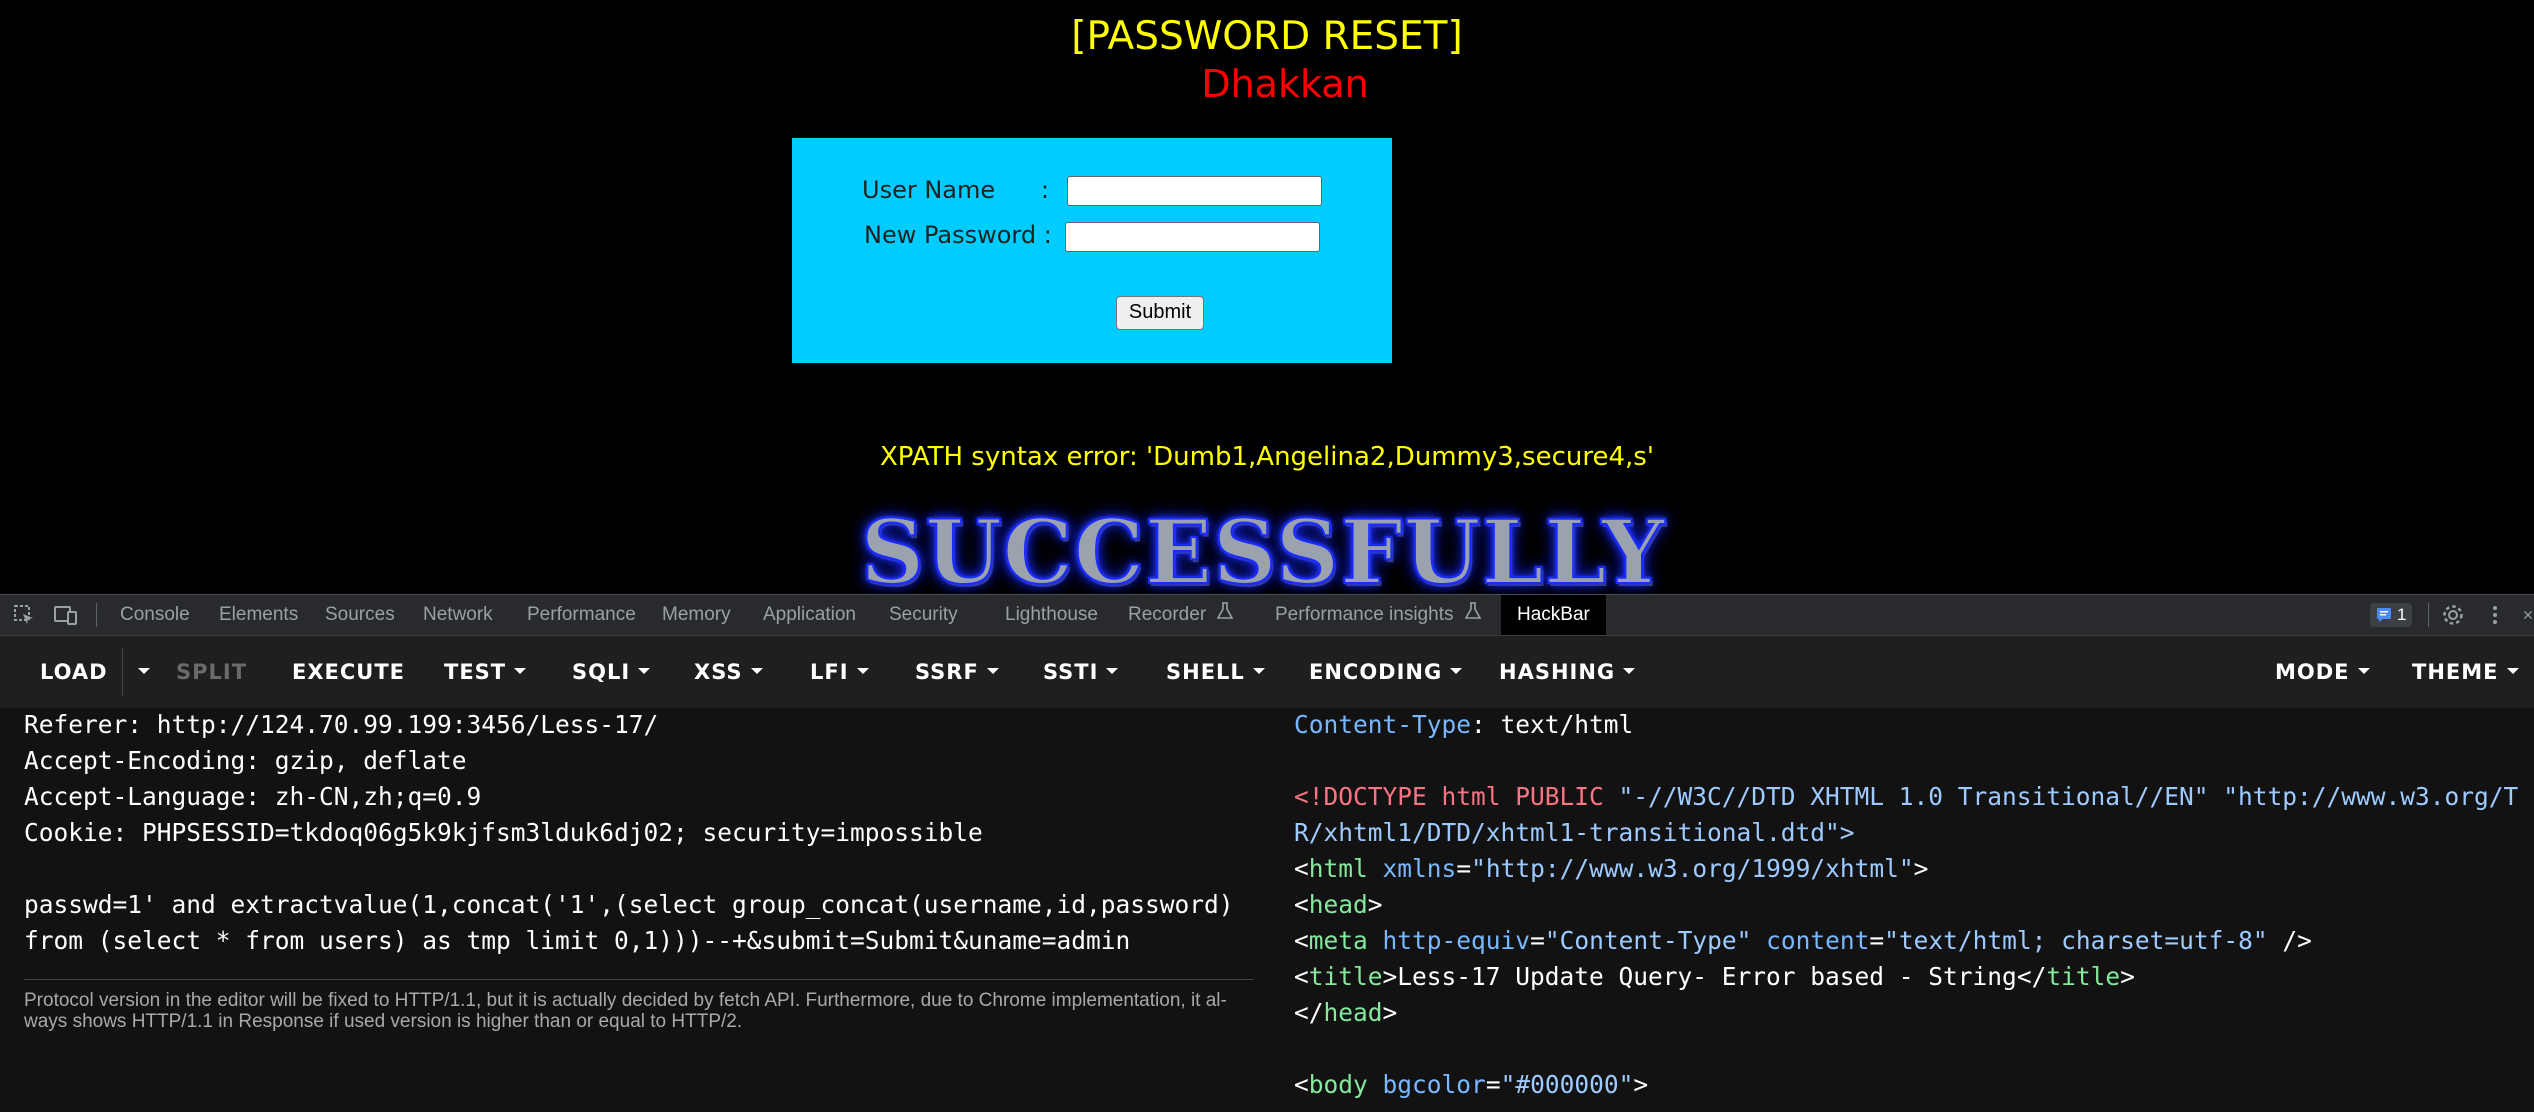  Describe the element at coordinates (1071, 672) in the screenshot. I see `ssti-menu-label: SSTI` at that location.